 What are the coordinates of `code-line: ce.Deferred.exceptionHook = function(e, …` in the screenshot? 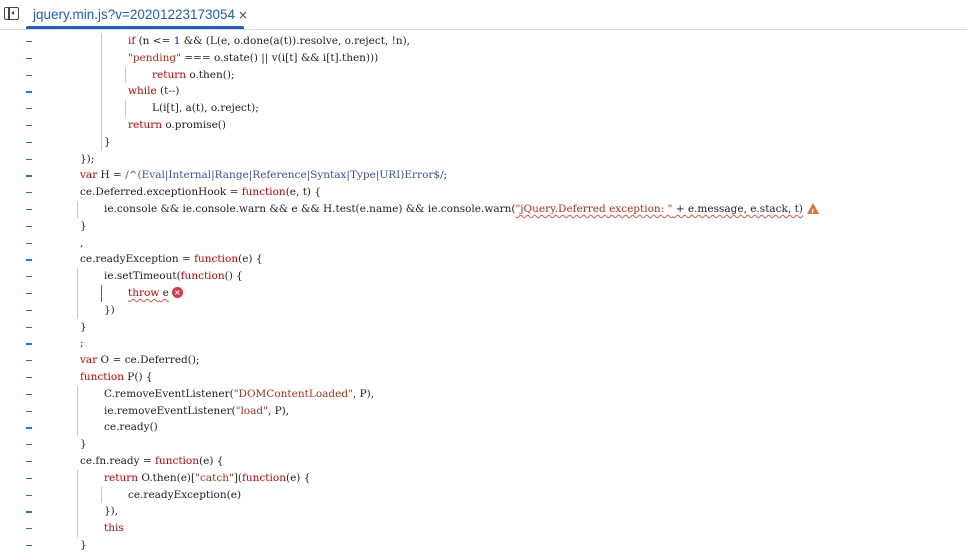 It's located at (483, 192).